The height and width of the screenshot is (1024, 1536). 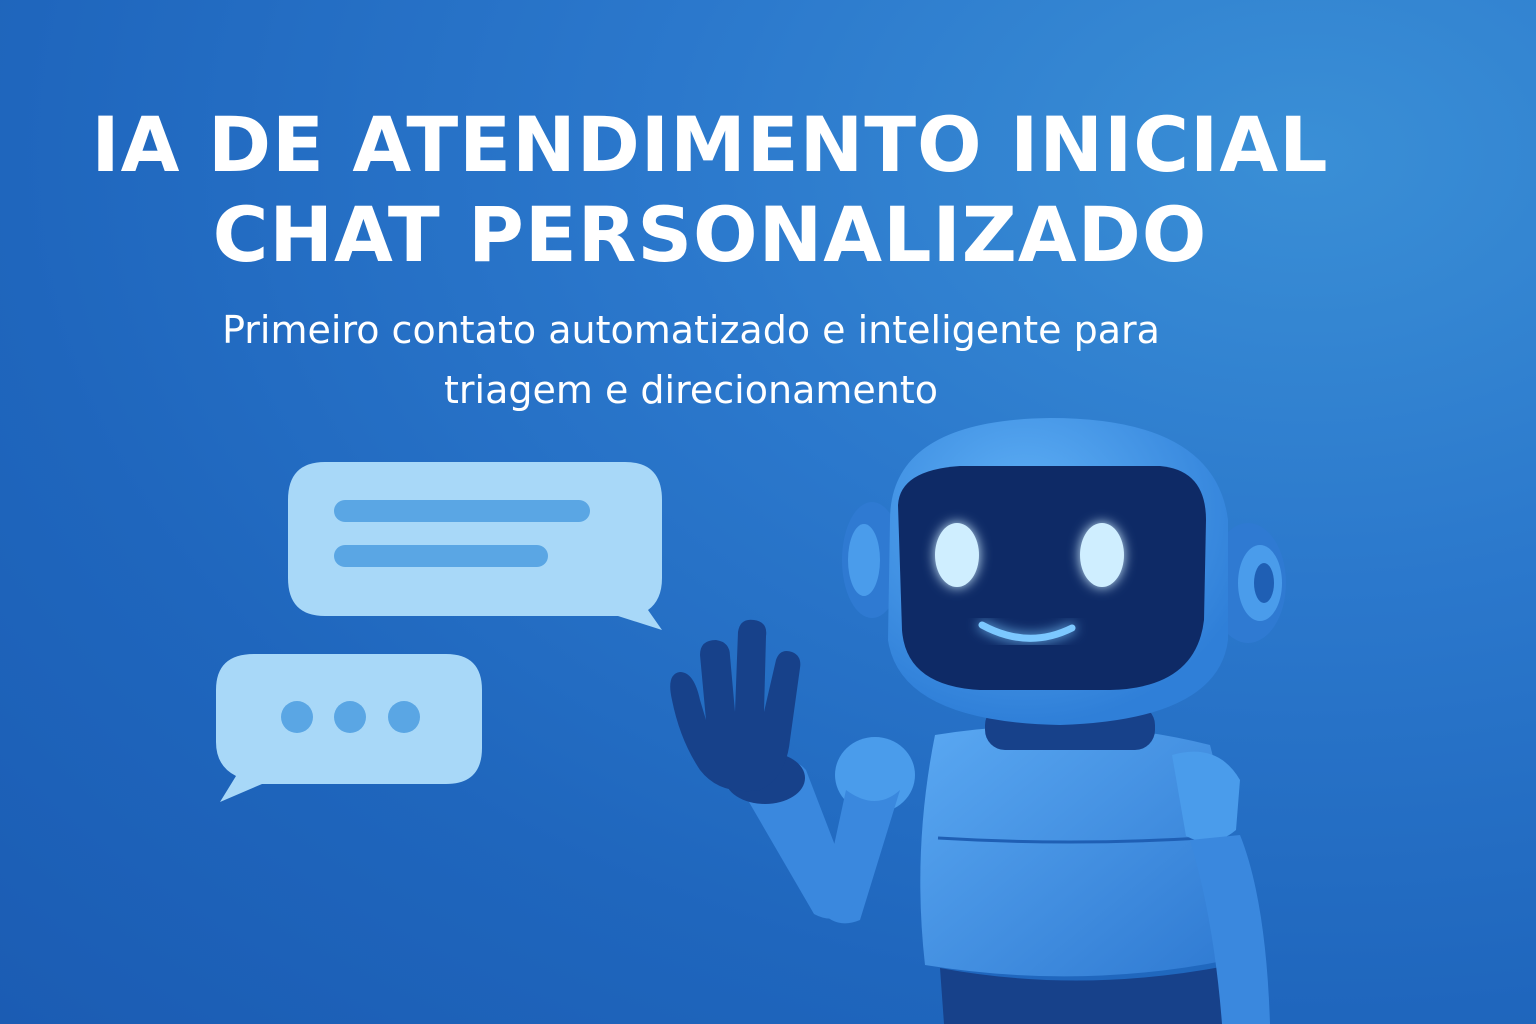 What do you see at coordinates (349, 728) in the screenshot?
I see `typing-bubble-icon` at bounding box center [349, 728].